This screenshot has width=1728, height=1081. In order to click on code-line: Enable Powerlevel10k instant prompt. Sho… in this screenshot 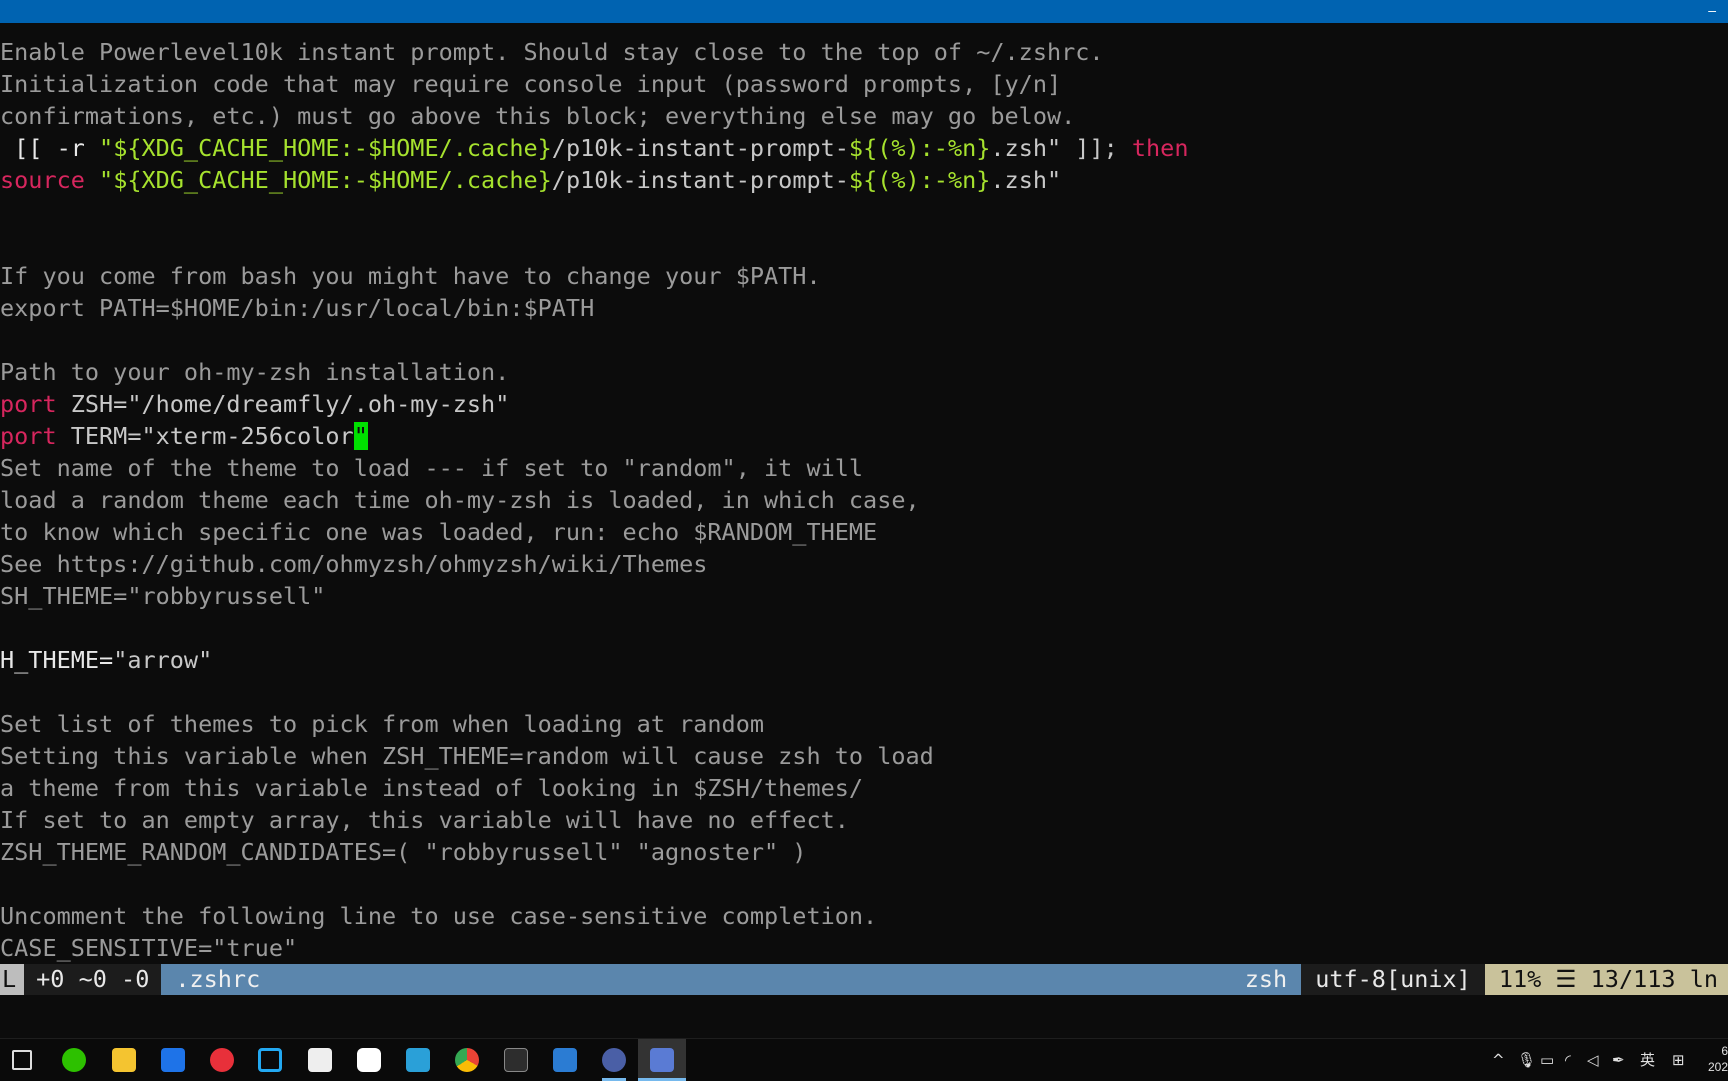, I will do `click(552, 52)`.